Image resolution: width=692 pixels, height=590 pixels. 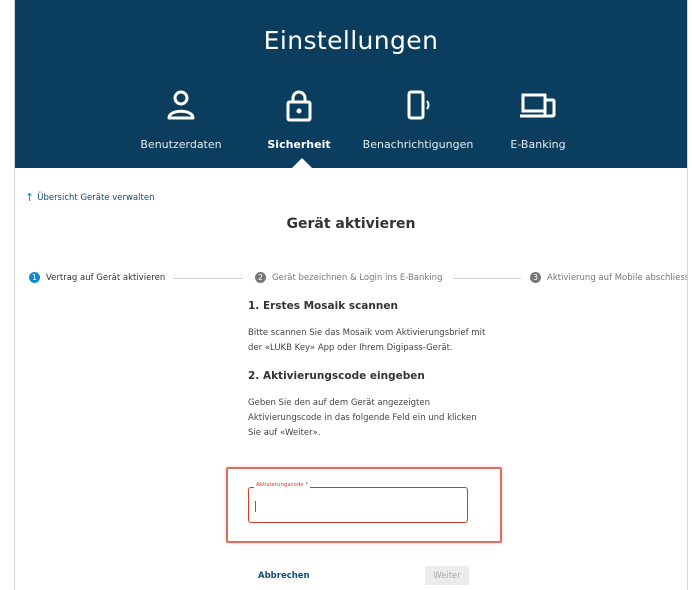 I want to click on nav-tab-sicherheit: Sicherheit, so click(x=299, y=119).